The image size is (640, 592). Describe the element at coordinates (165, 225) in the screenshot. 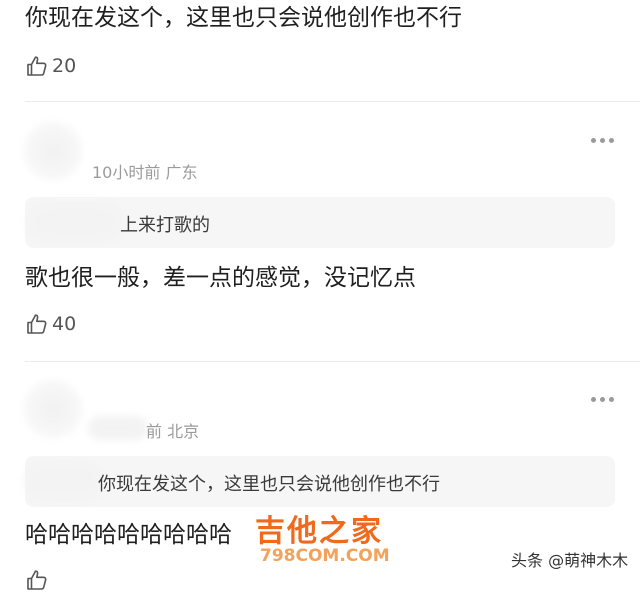

I see `quoted-text: 上来打歌的` at that location.